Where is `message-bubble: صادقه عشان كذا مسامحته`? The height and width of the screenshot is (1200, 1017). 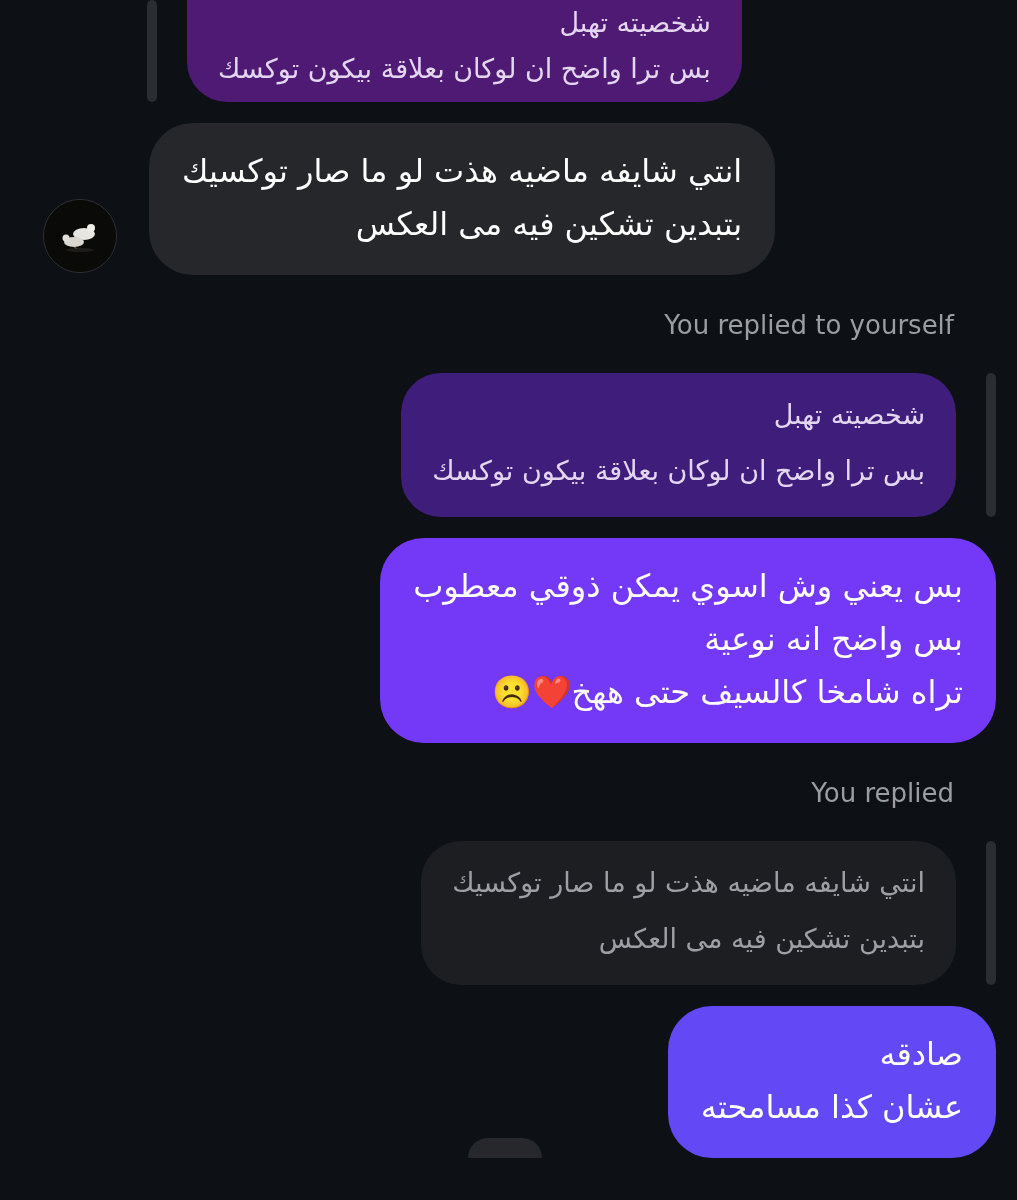 message-bubble: صادقه عشان كذا مسامحته is located at coordinates (831, 1082).